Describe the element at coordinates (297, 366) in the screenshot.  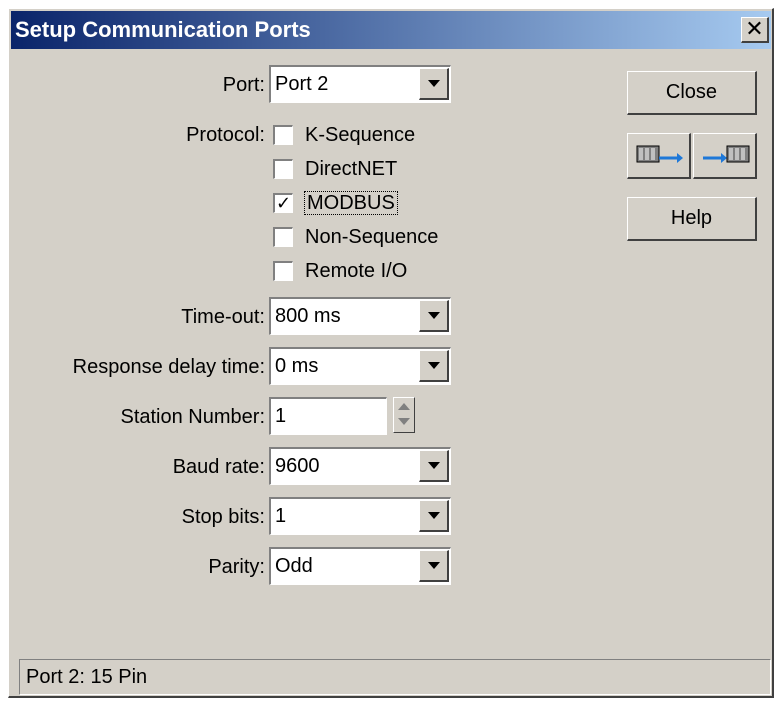
I see `response-delay-value: 0 ms` at that location.